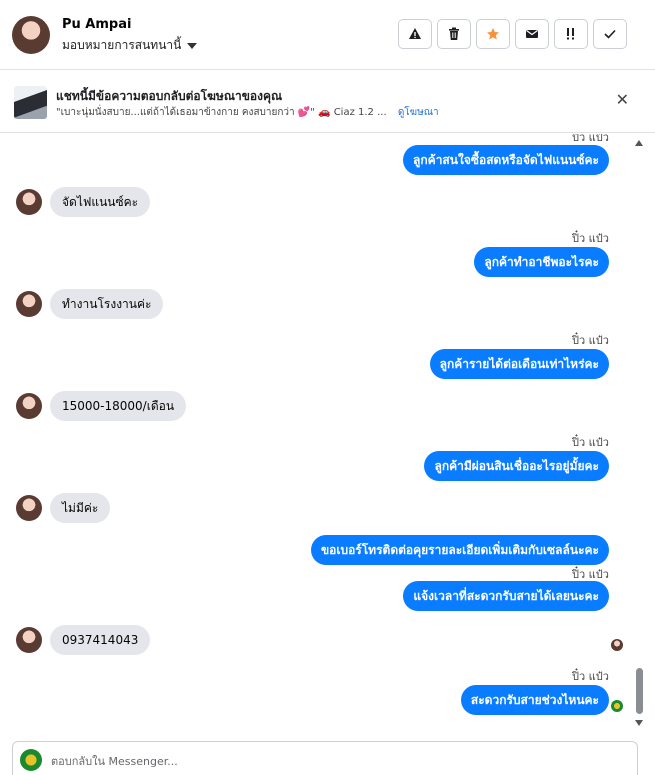  I want to click on message-incoming: 0937414043, so click(100, 640).